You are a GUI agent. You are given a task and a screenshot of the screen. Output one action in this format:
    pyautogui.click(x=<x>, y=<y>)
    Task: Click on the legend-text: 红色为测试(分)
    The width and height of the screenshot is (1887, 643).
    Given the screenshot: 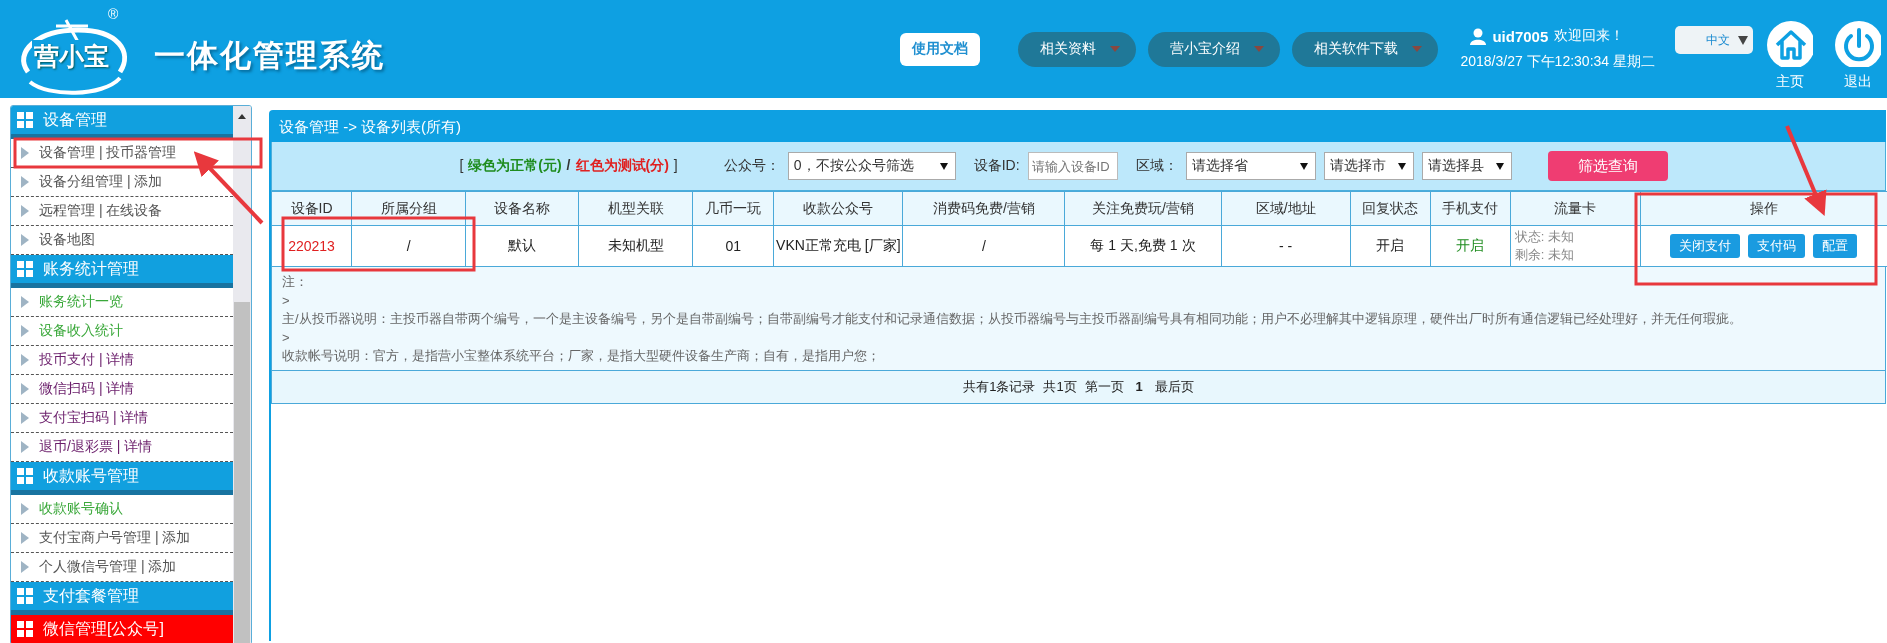 What is the action you would take?
    pyautogui.click(x=622, y=166)
    